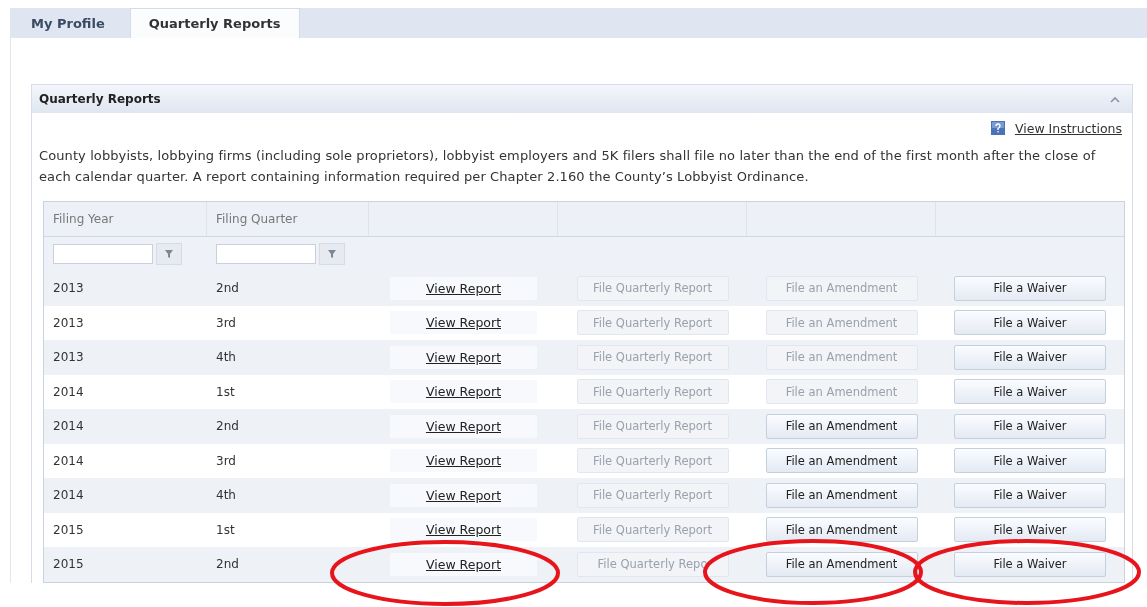  Describe the element at coordinates (997, 128) in the screenshot. I see `help-icon` at that location.